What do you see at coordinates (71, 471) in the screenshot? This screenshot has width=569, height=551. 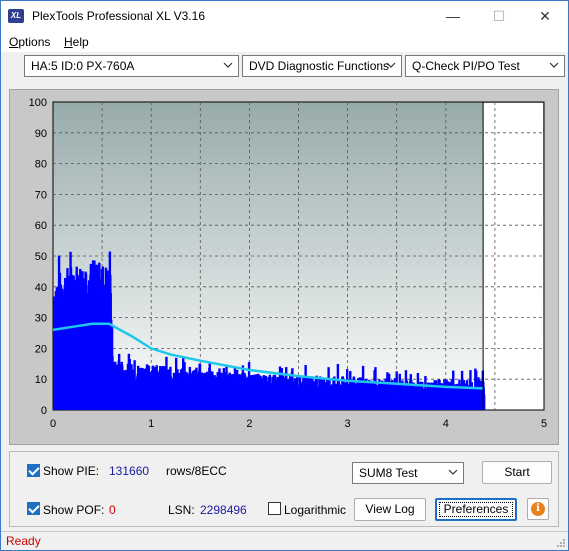 I see `show-pie-label: Show PIE:` at bounding box center [71, 471].